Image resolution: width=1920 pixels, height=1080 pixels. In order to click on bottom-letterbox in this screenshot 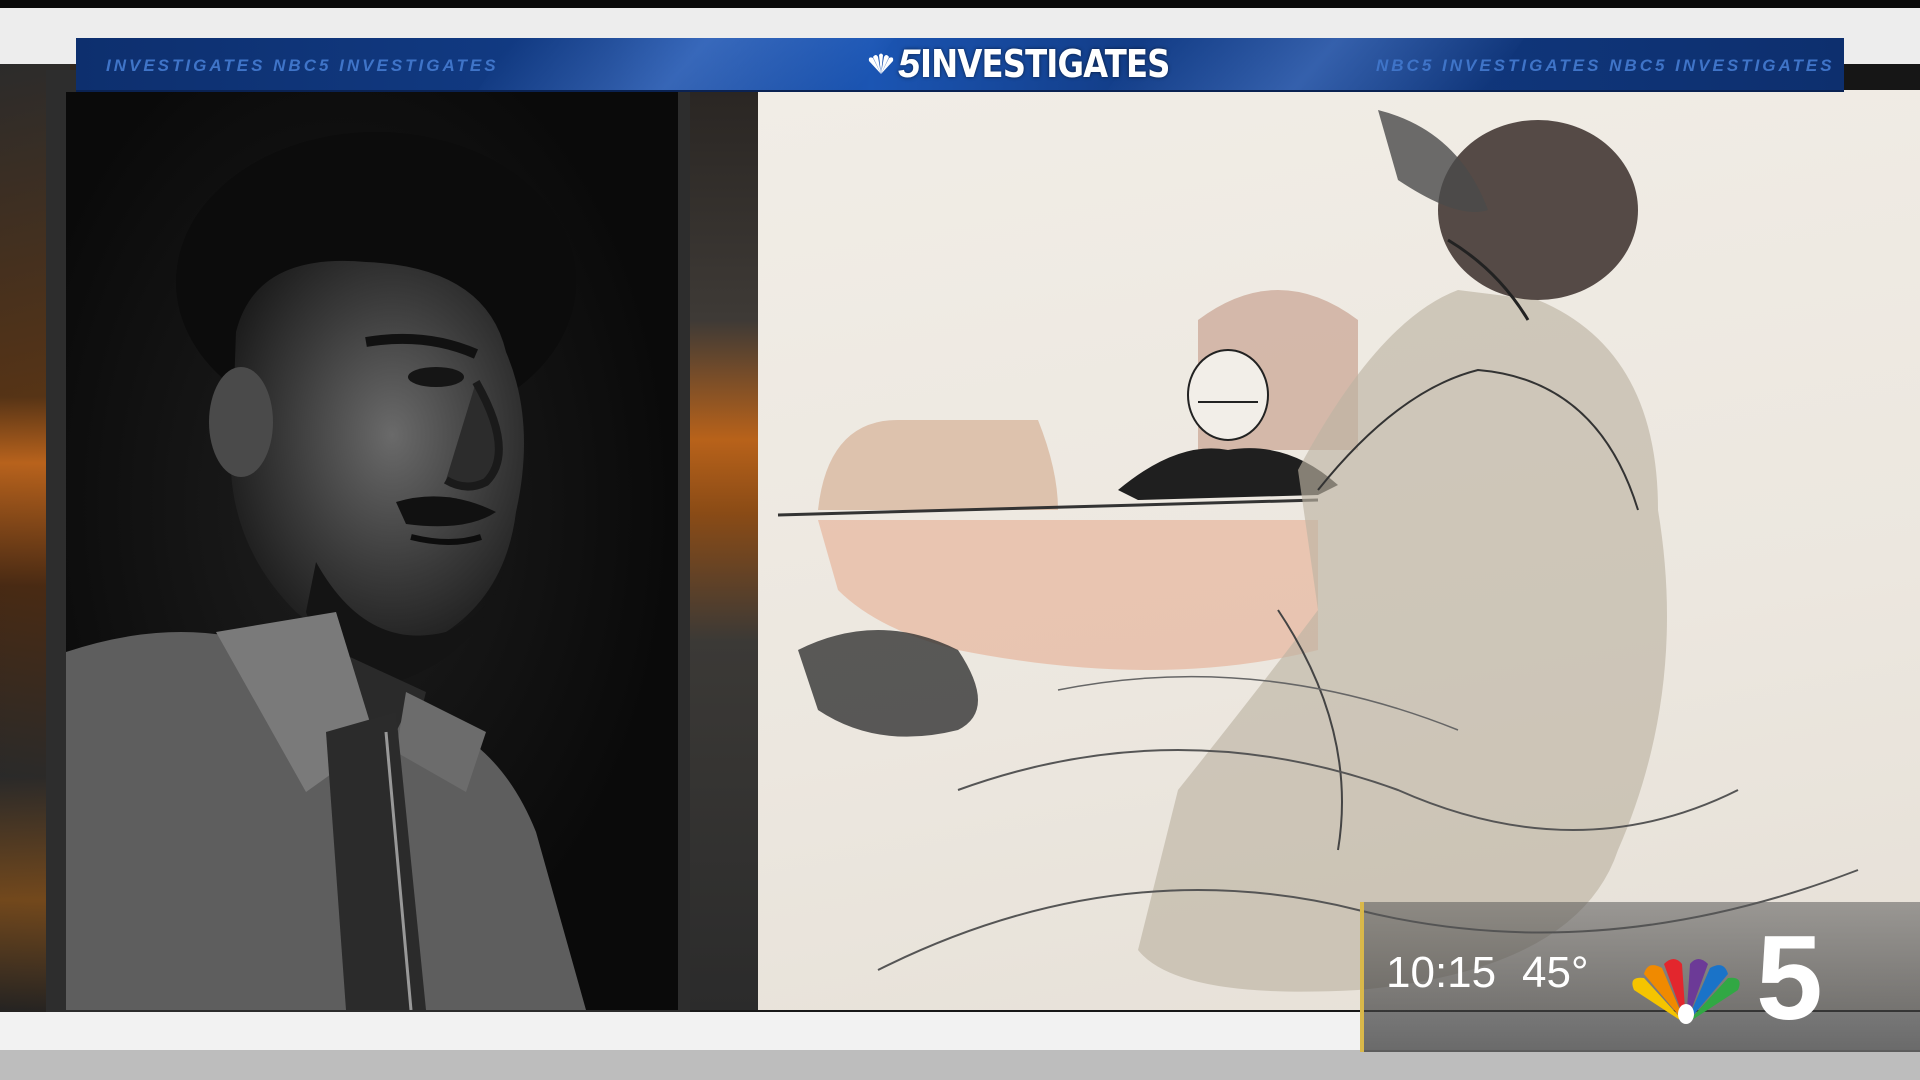, I will do `click(960, 1065)`.